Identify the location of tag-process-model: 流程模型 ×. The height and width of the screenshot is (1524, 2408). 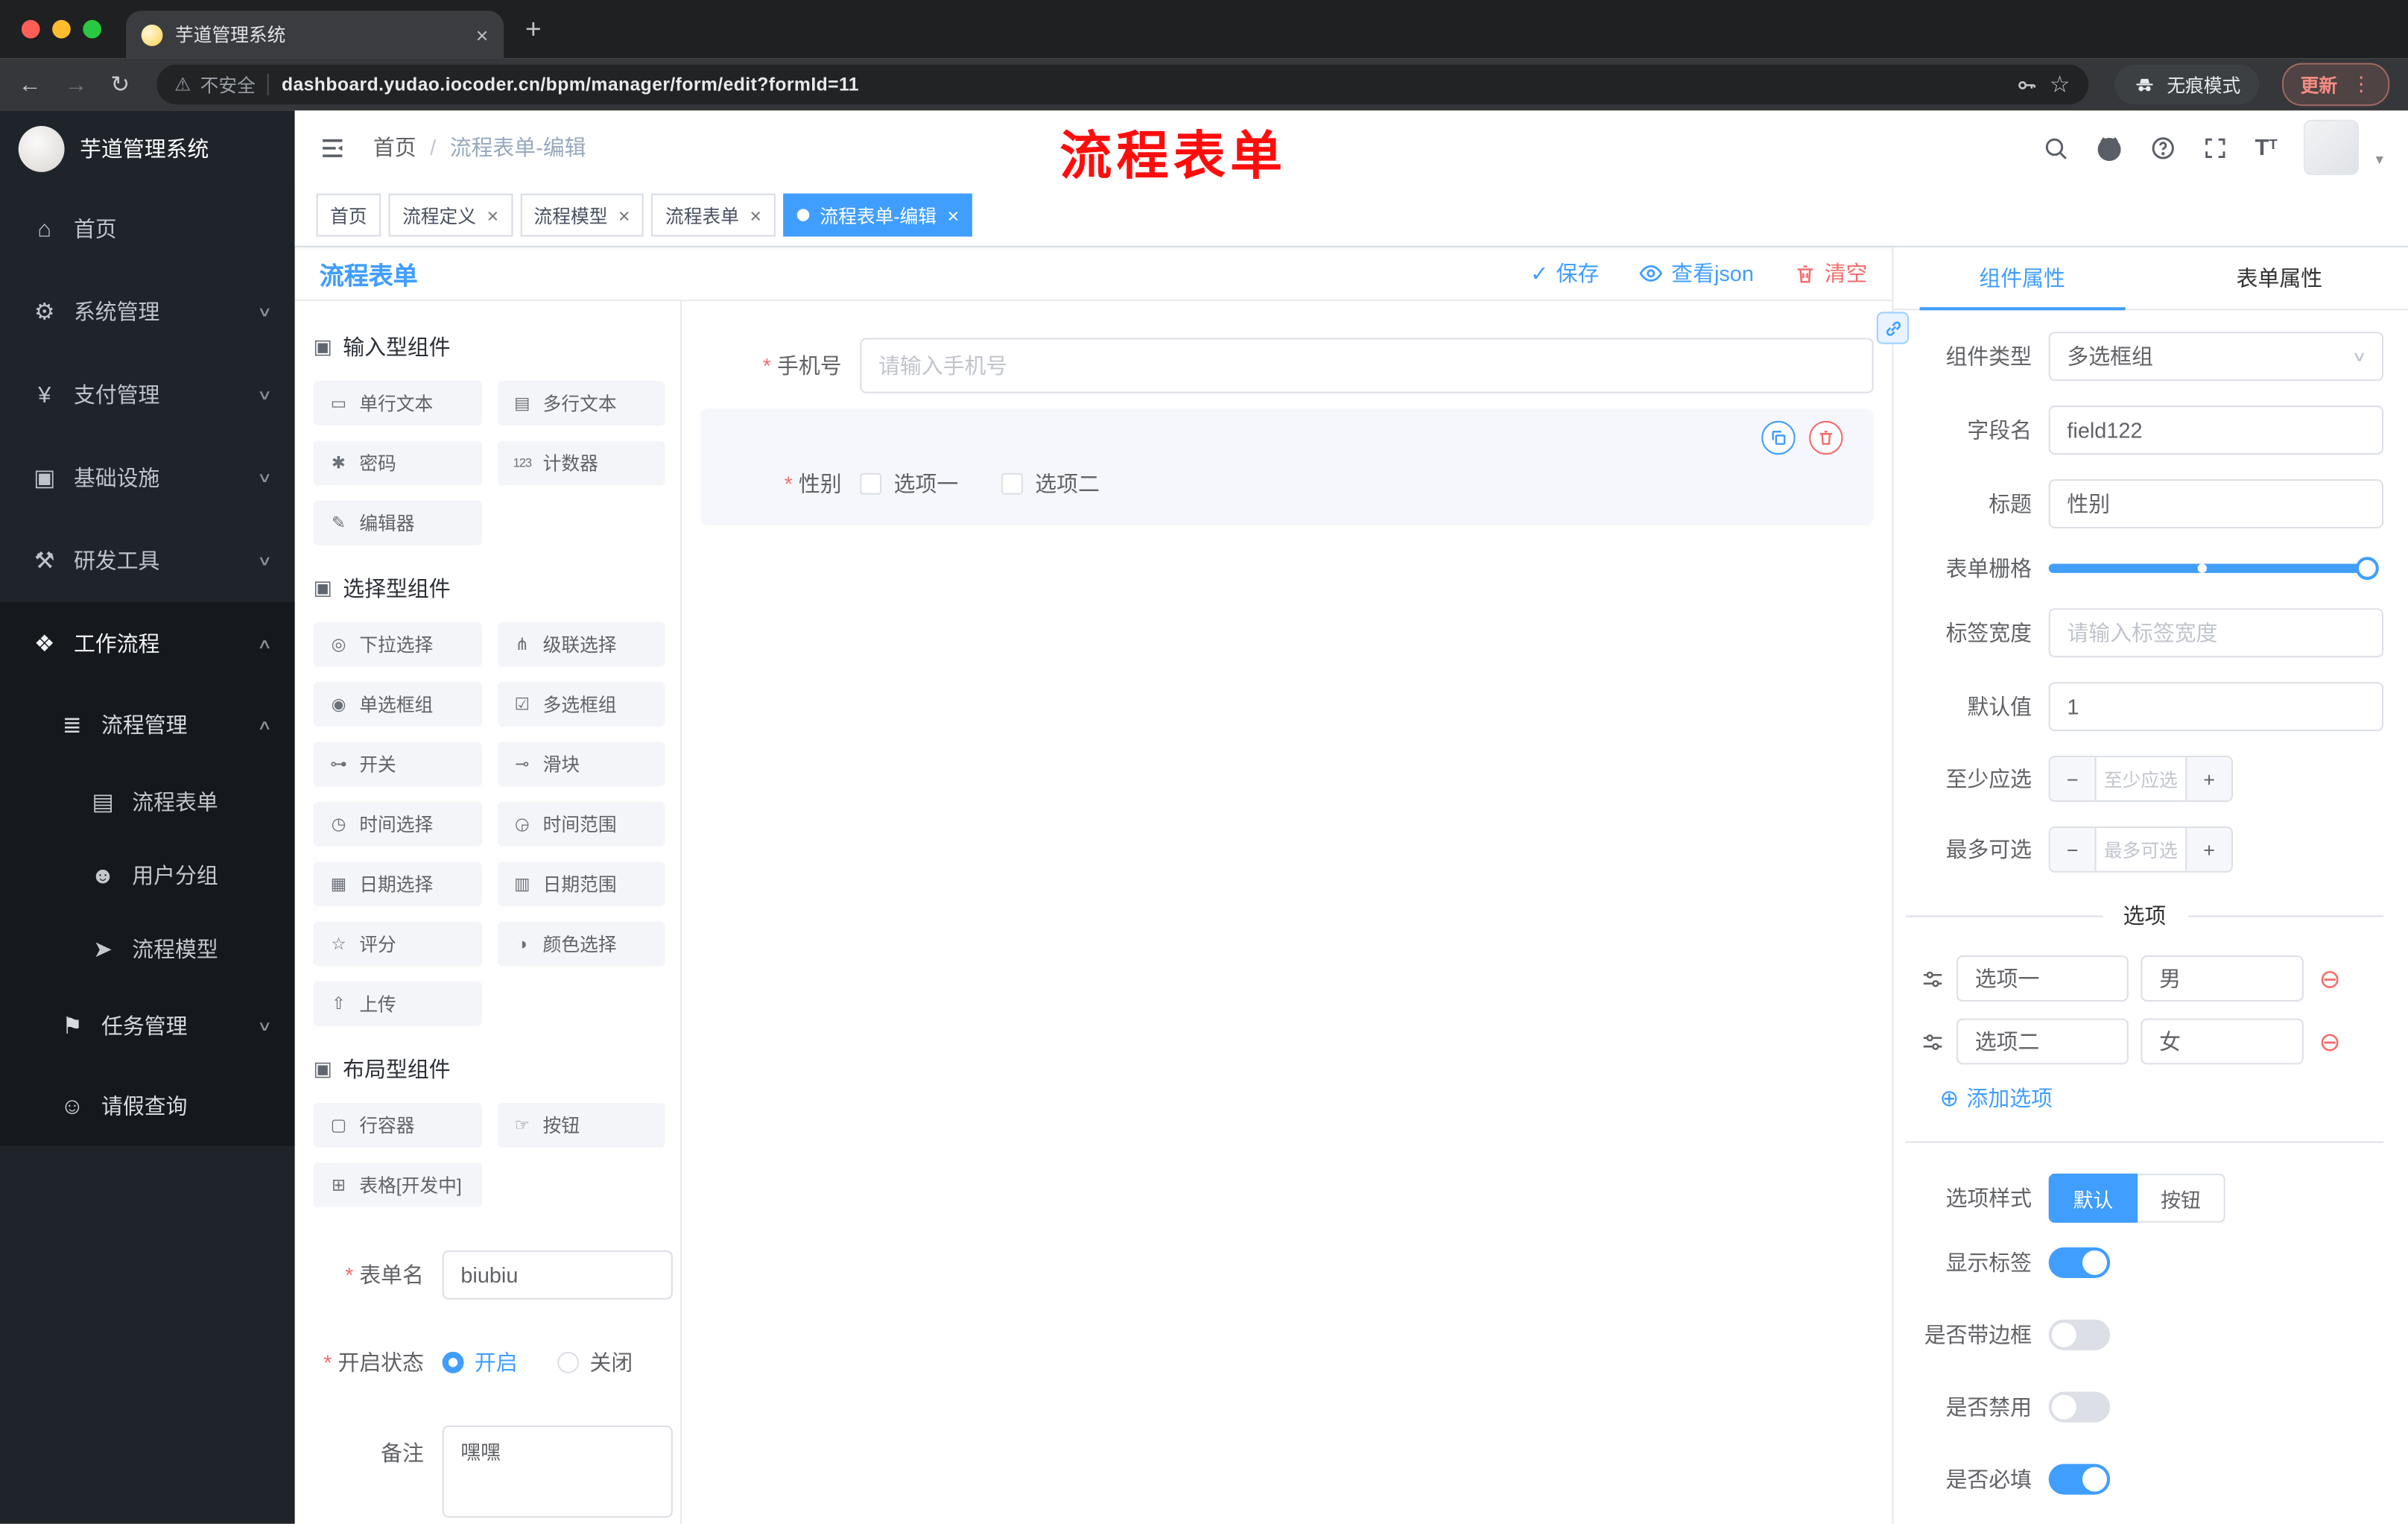
(581, 215).